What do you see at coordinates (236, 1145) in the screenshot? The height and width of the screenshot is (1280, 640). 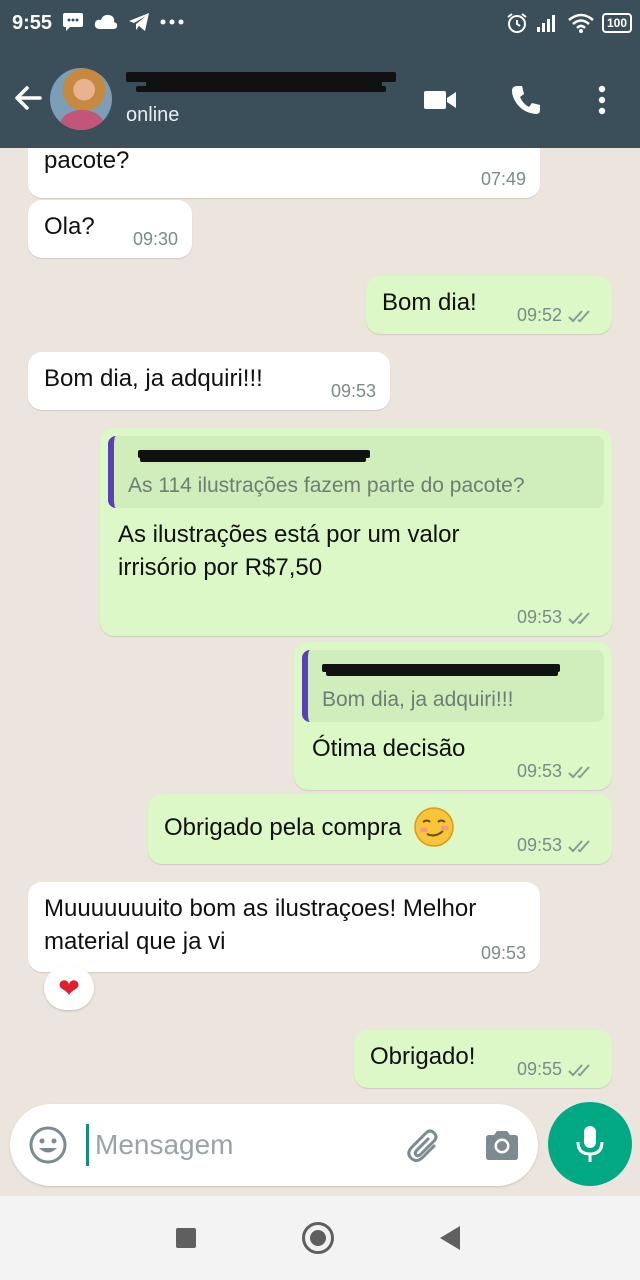 I see `message-input` at bounding box center [236, 1145].